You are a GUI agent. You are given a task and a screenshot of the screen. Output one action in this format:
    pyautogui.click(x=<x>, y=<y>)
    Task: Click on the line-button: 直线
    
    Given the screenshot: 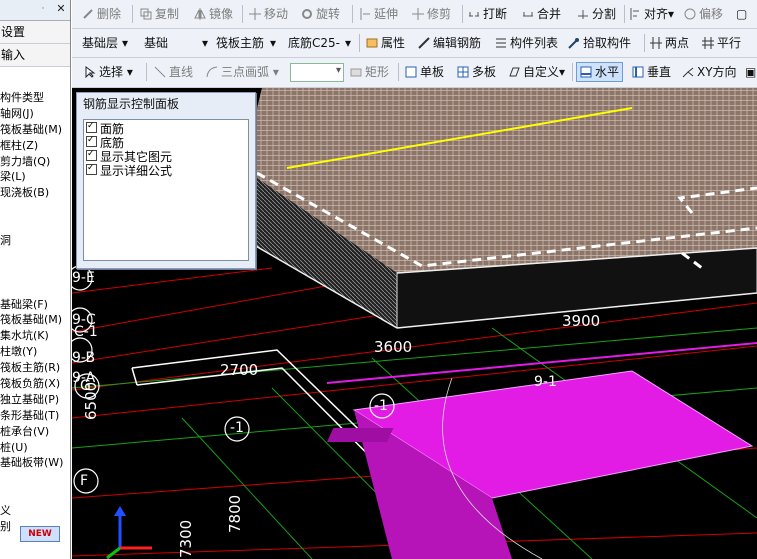 What is the action you would take?
    pyautogui.click(x=173, y=72)
    